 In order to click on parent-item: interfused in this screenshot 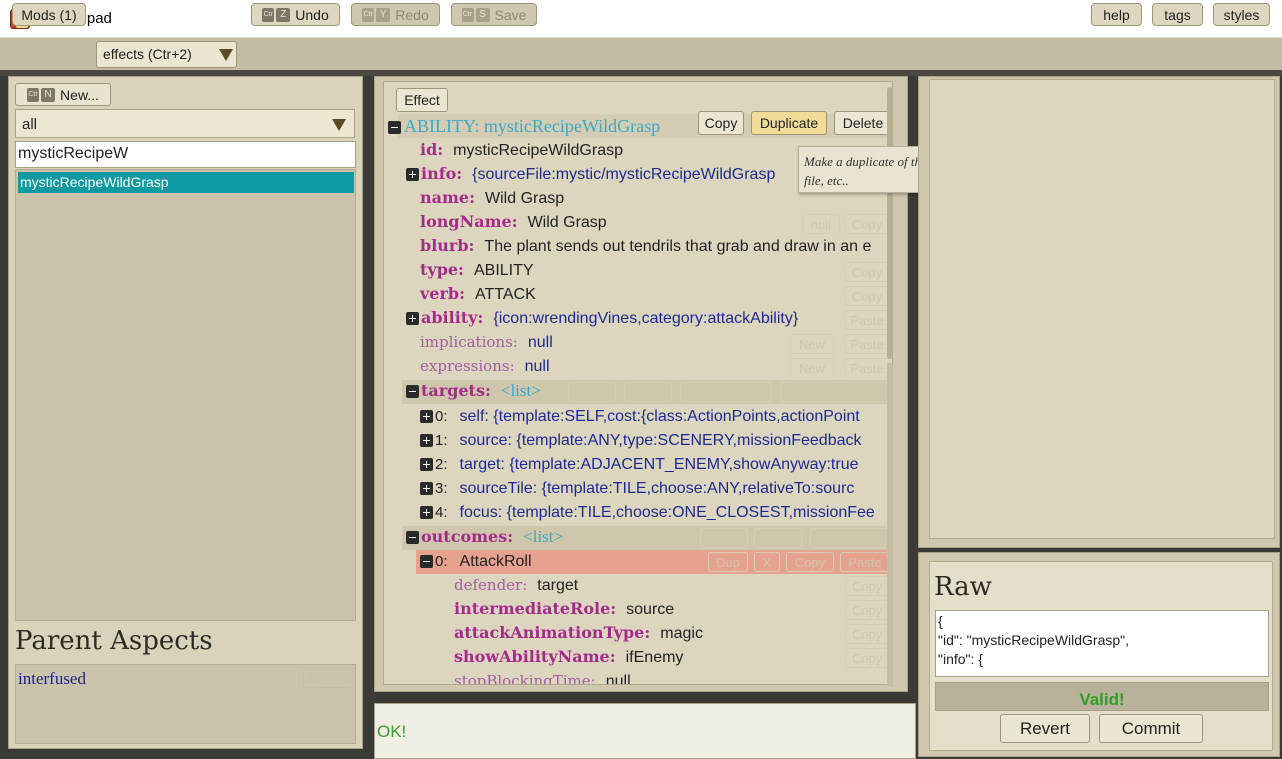, I will do `click(52, 679)`.